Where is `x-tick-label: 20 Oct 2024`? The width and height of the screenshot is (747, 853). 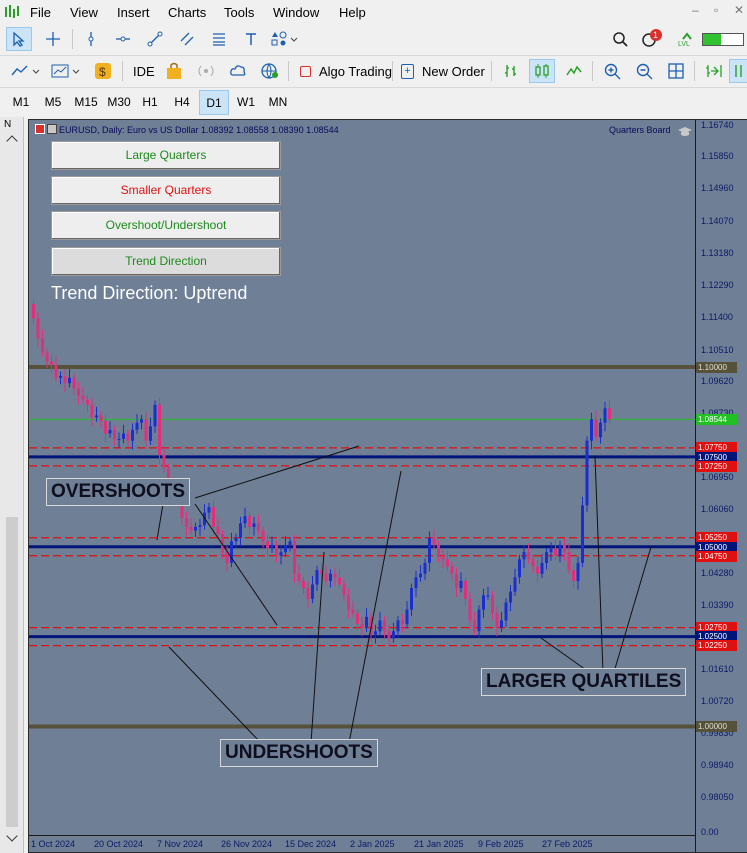 x-tick-label: 20 Oct 2024 is located at coordinates (119, 844).